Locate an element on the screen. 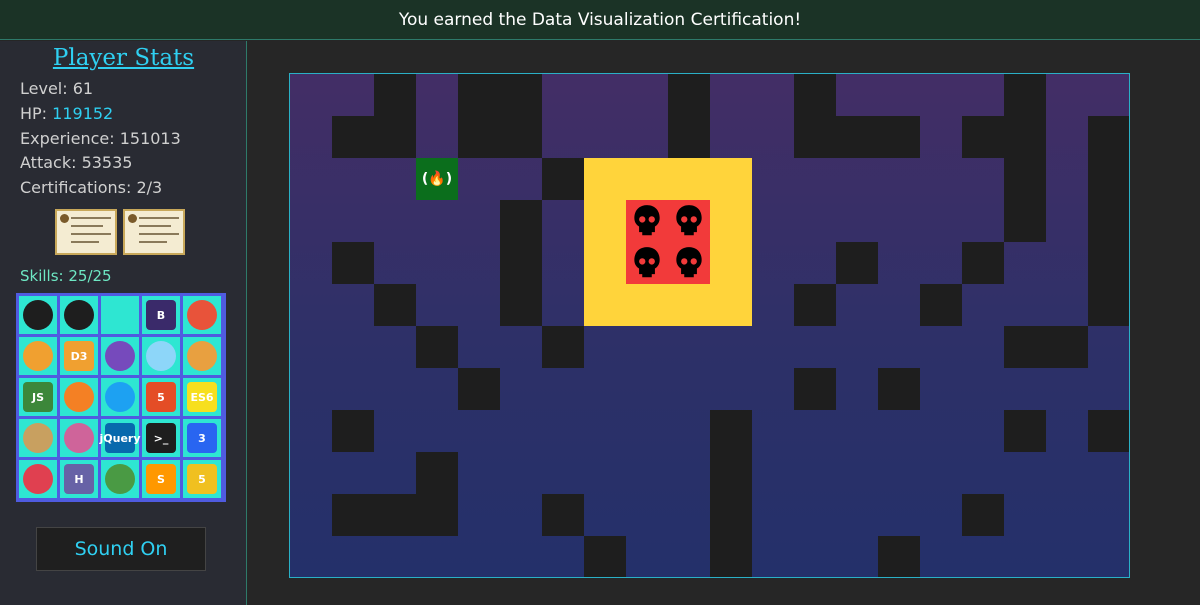 This screenshot has height=605, width=1200. skill-tile: 5 is located at coordinates (202, 479).